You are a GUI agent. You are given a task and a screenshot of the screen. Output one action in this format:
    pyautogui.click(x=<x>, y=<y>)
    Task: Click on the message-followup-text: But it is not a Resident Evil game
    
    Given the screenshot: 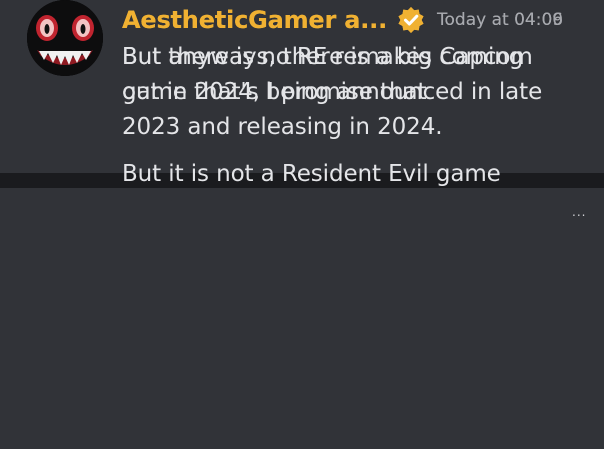 What is the action you would take?
    pyautogui.click(x=311, y=174)
    